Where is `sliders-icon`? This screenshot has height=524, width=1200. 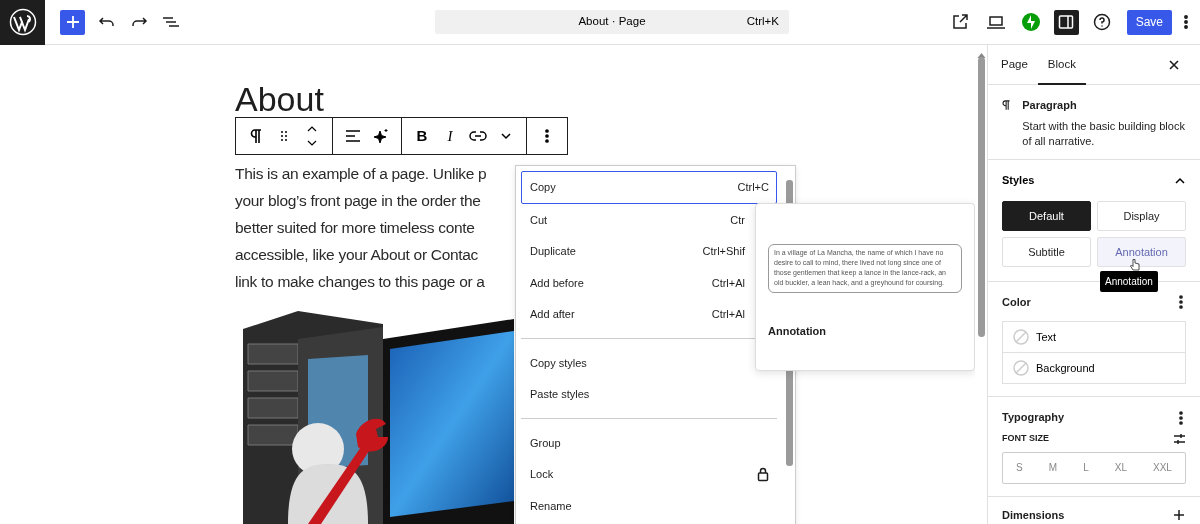 sliders-icon is located at coordinates (1179, 438).